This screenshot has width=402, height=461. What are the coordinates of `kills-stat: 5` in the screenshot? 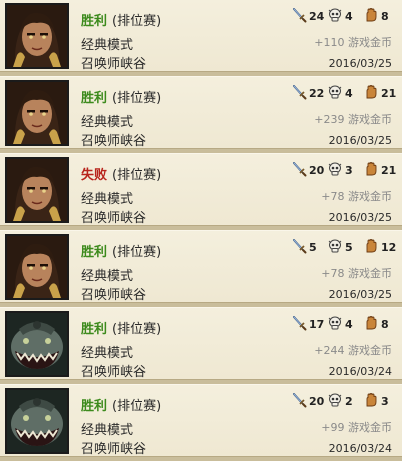 It's located at (304, 247).